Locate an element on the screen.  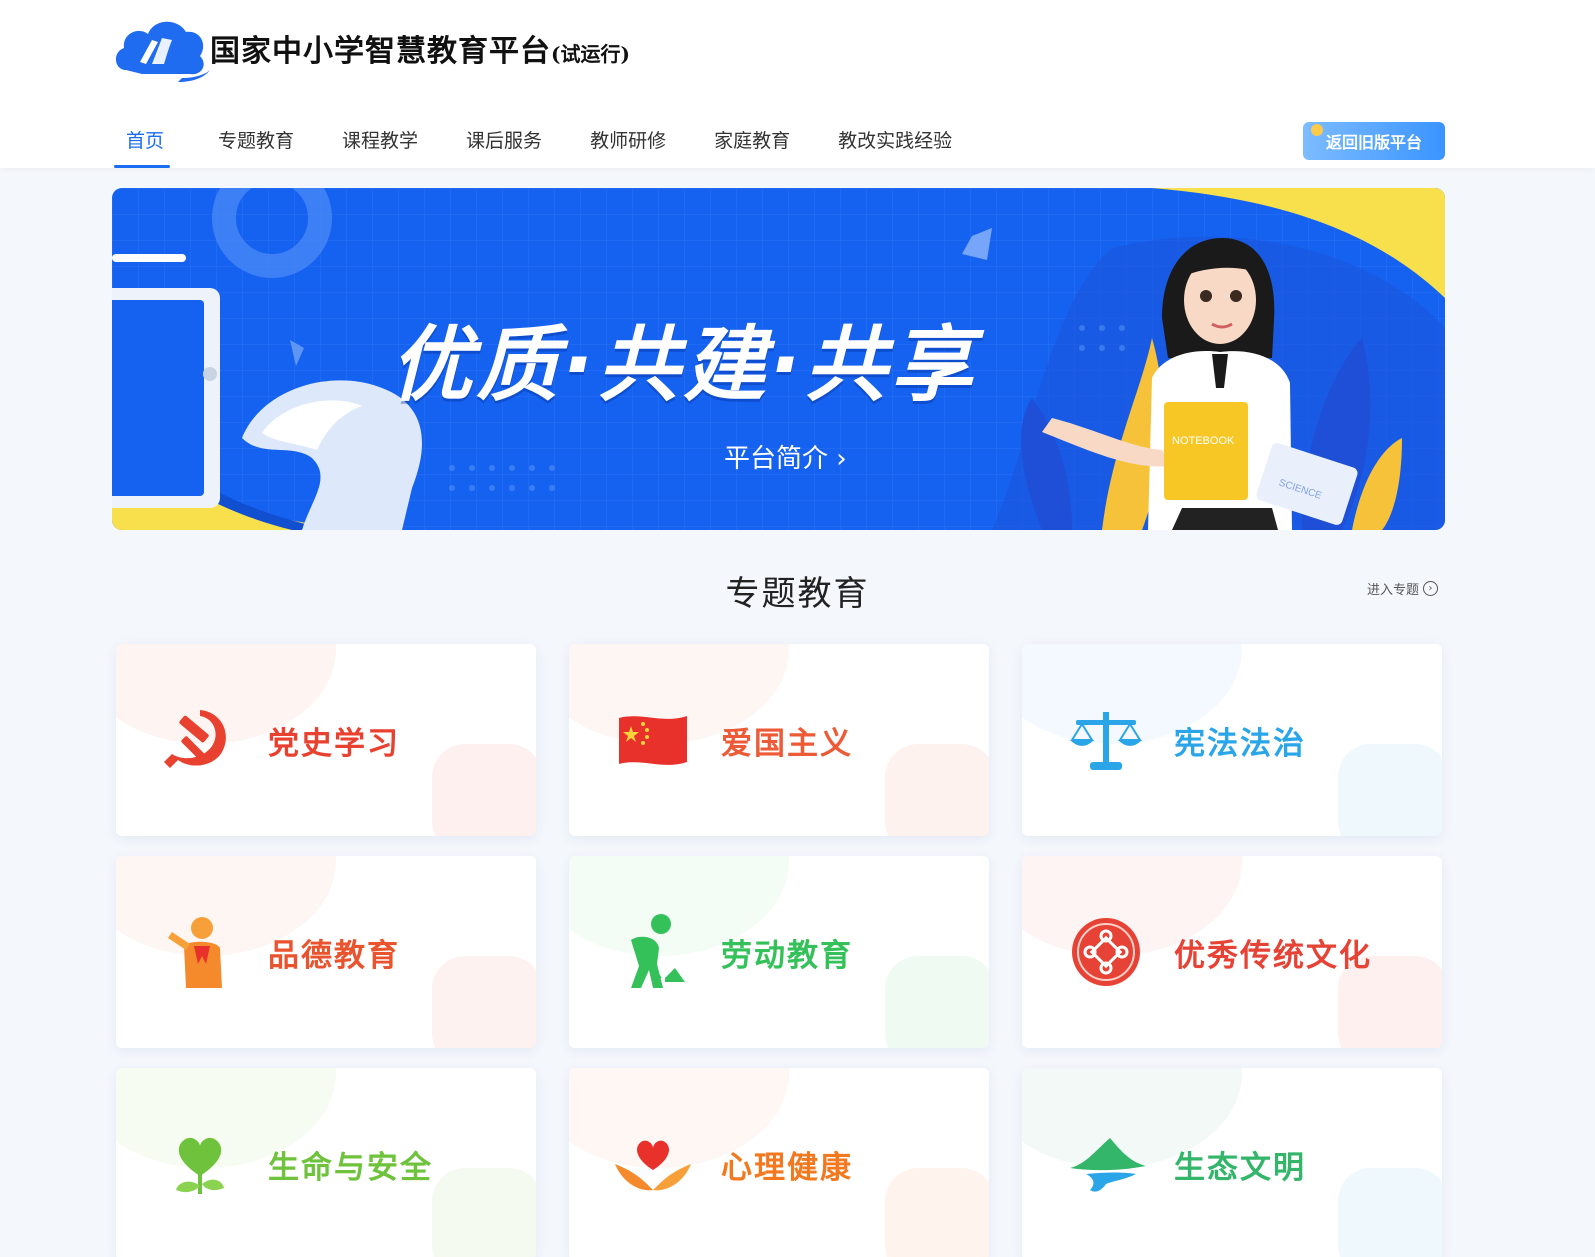
site-title: 国家中小学智慧教育平台(试运行) is located at coordinates (420, 48).